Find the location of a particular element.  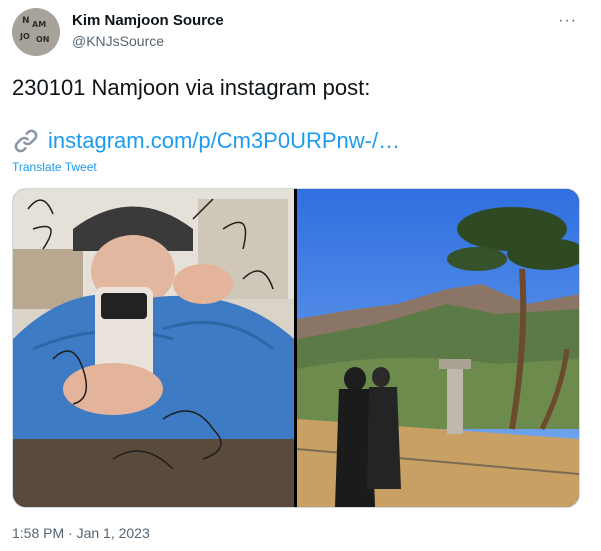

avatar-letter: N is located at coordinates (26, 21).